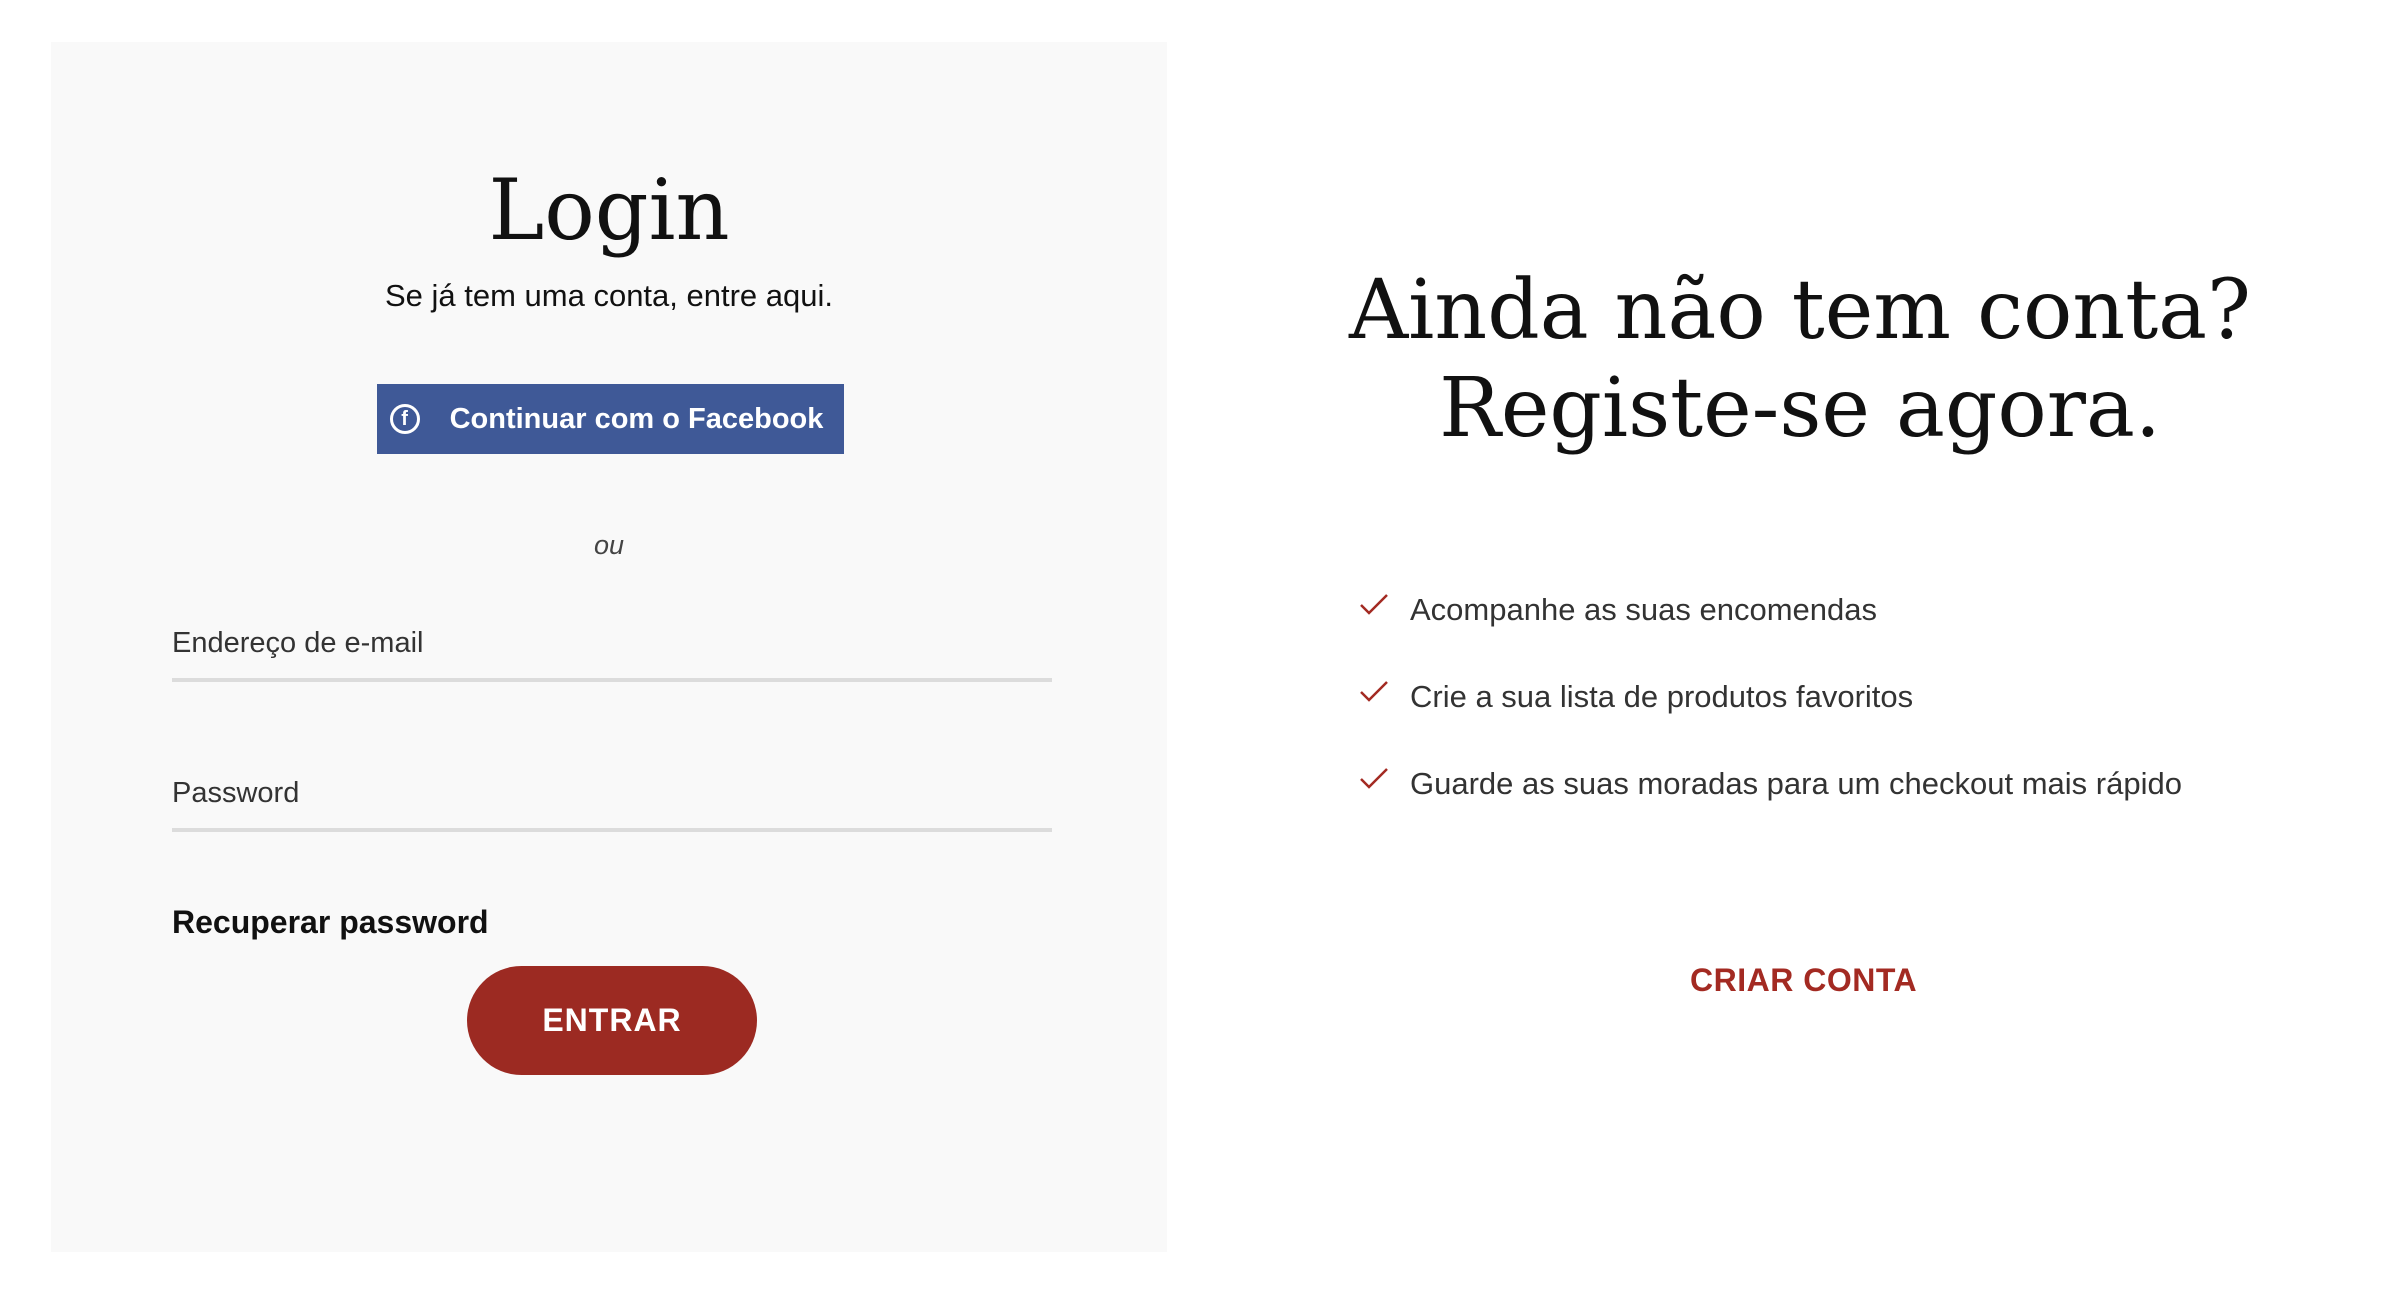 The image size is (2406, 1290). Describe the element at coordinates (612, 1020) in the screenshot. I see `login-submit-button: ENTRAR` at that location.